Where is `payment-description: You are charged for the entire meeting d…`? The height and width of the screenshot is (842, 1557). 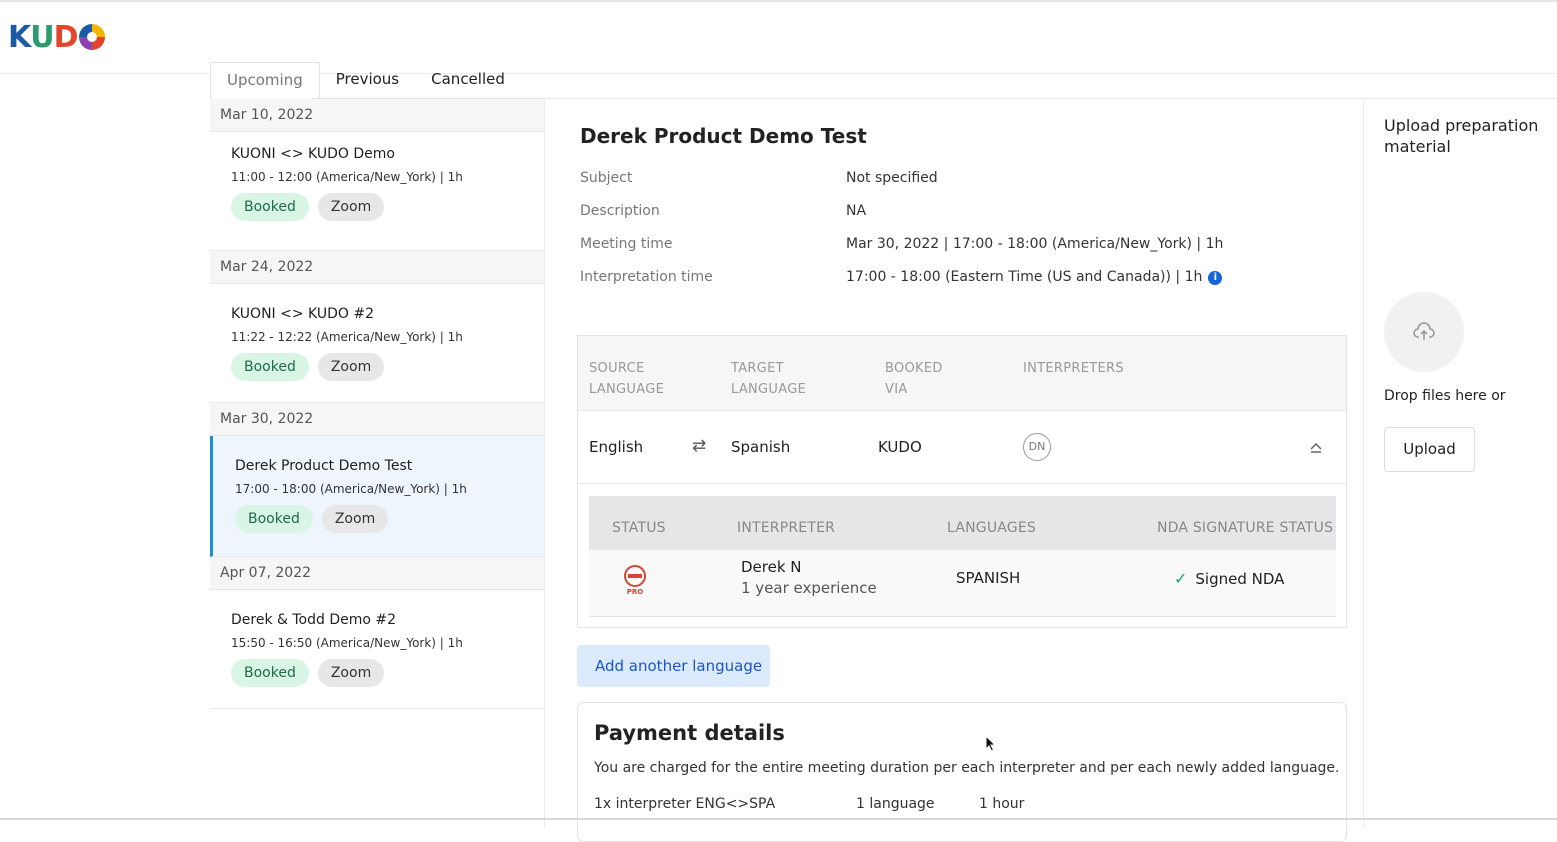 payment-description: You are charged for the entire meeting d… is located at coordinates (967, 768).